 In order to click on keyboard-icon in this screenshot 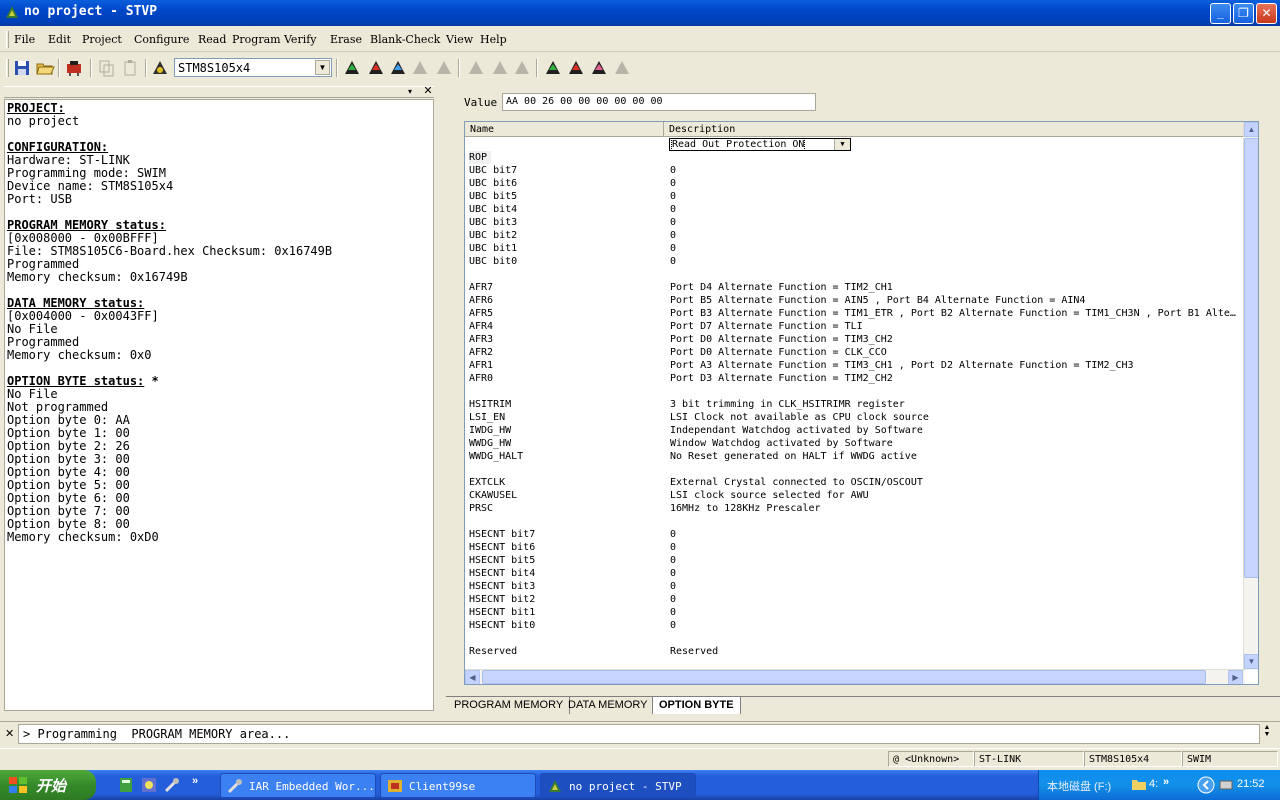, I will do `click(1226, 785)`.